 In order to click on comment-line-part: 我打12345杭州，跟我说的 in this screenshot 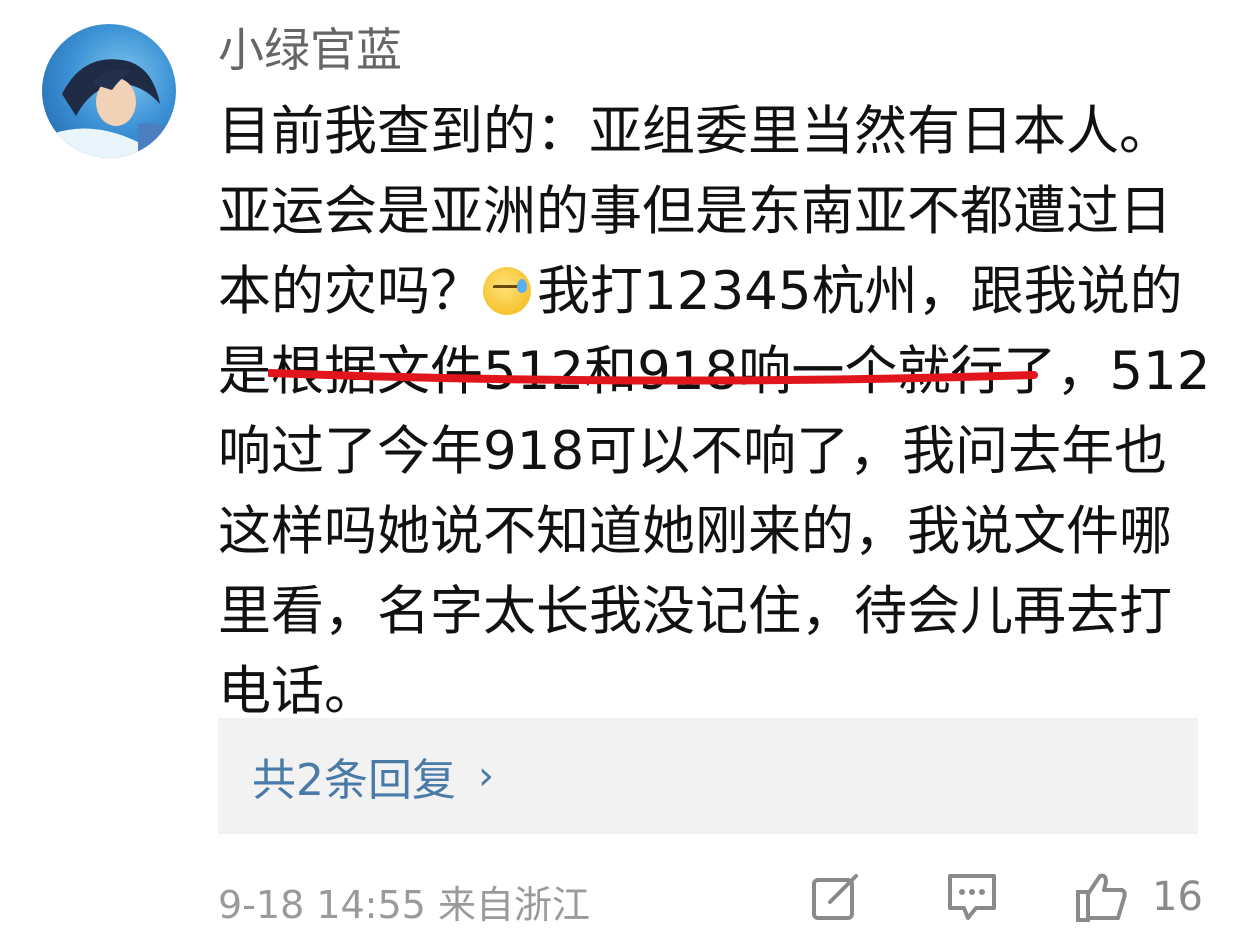, I will do `click(860, 291)`.